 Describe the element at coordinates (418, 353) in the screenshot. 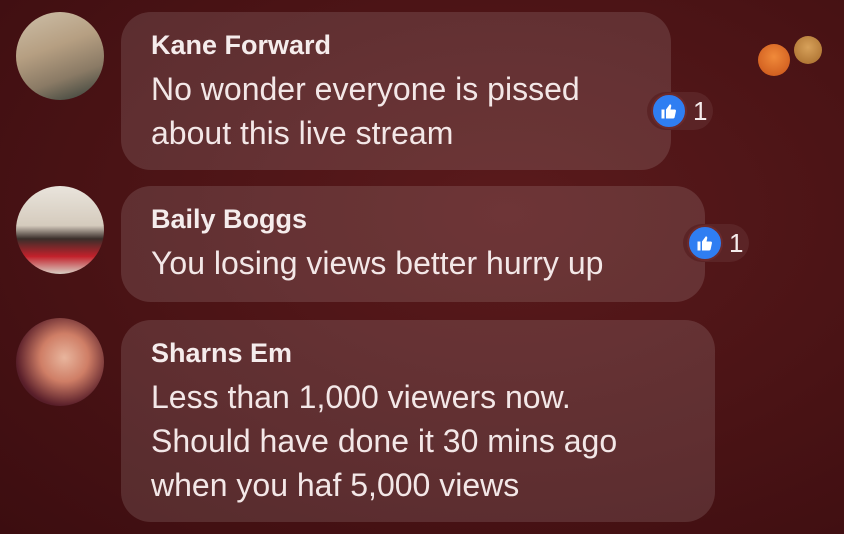

I see `comment-author: Sharns Em` at that location.